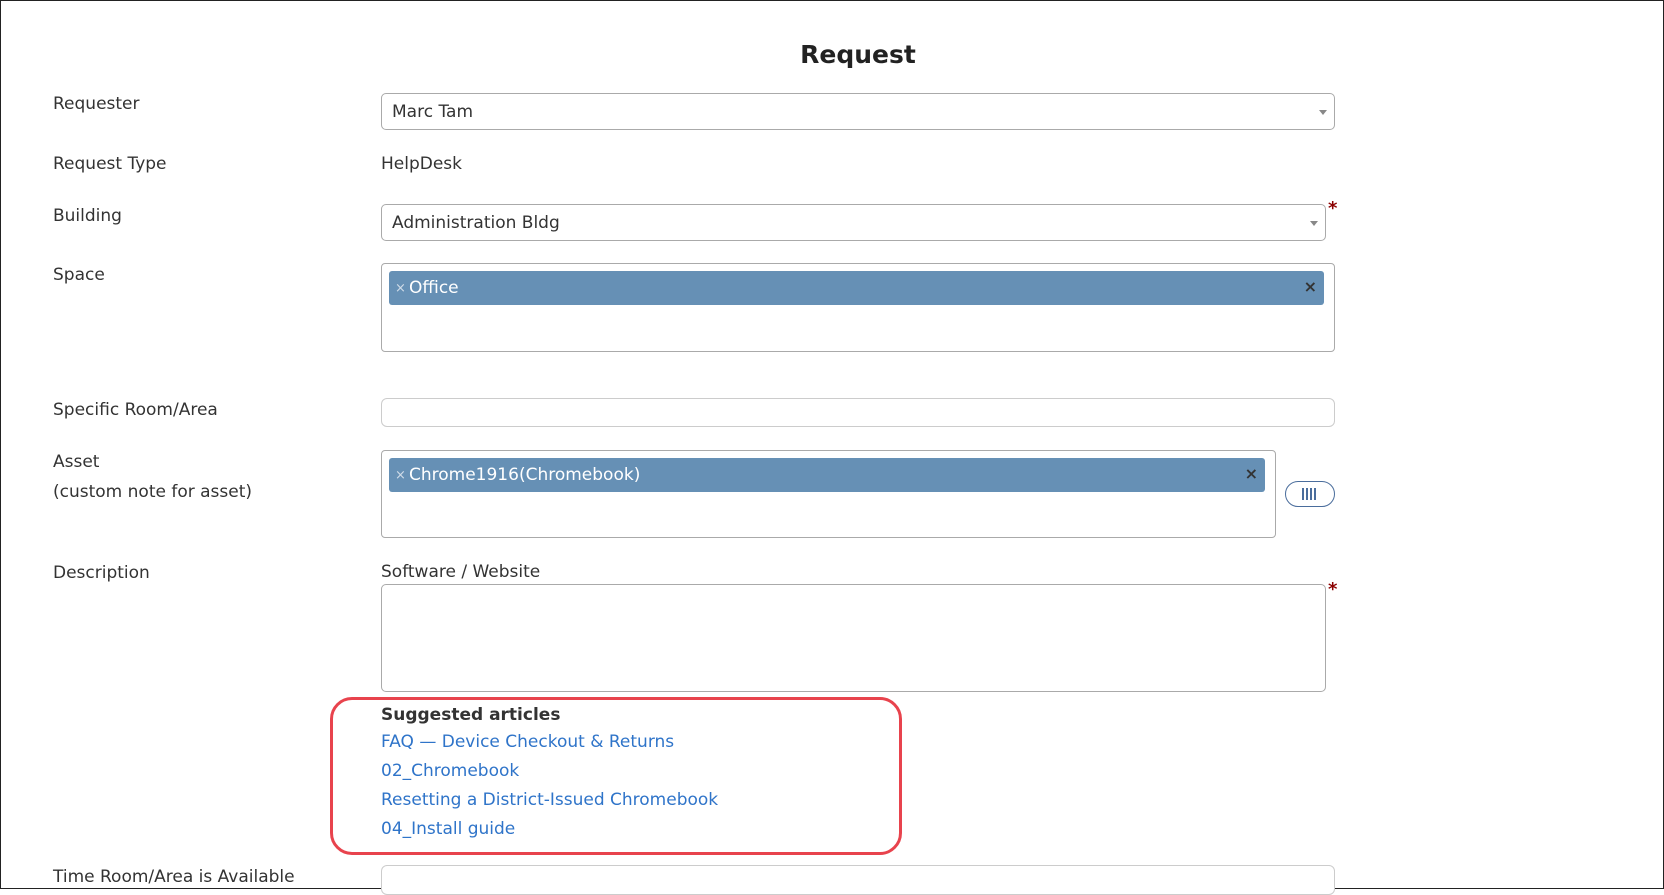  I want to click on barcode-icon, so click(1310, 494).